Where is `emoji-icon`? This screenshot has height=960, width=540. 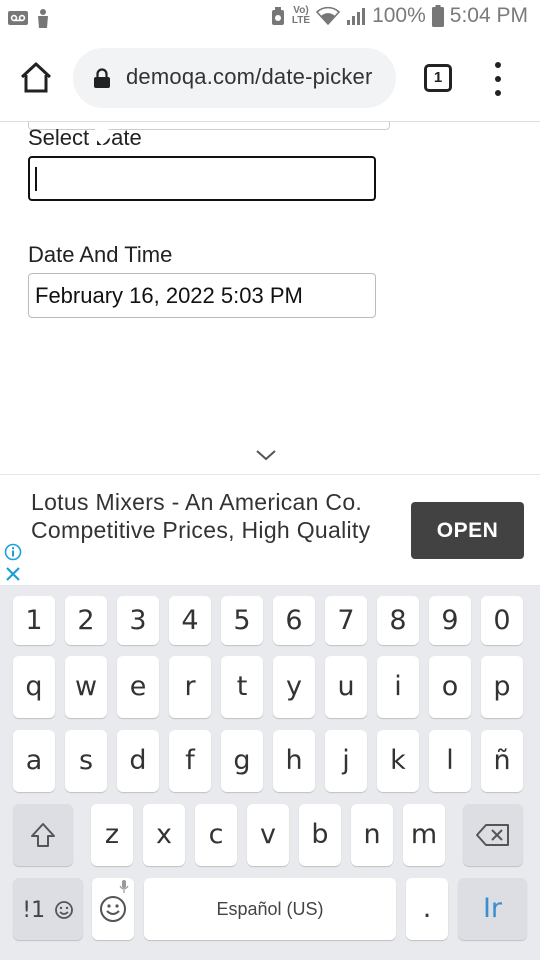
emoji-icon is located at coordinates (63, 910).